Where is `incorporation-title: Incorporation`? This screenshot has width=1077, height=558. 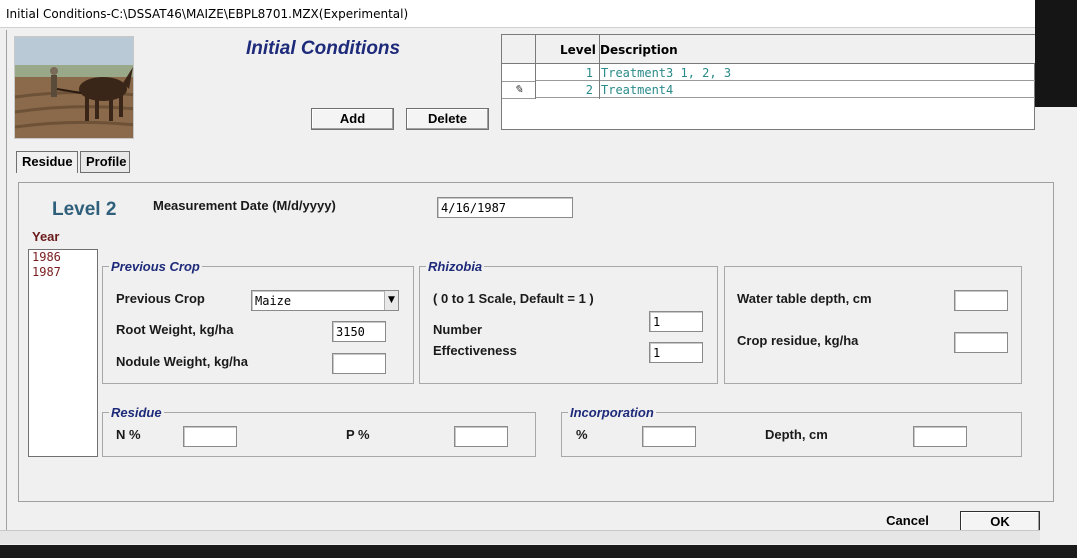
incorporation-title: Incorporation is located at coordinates (612, 412).